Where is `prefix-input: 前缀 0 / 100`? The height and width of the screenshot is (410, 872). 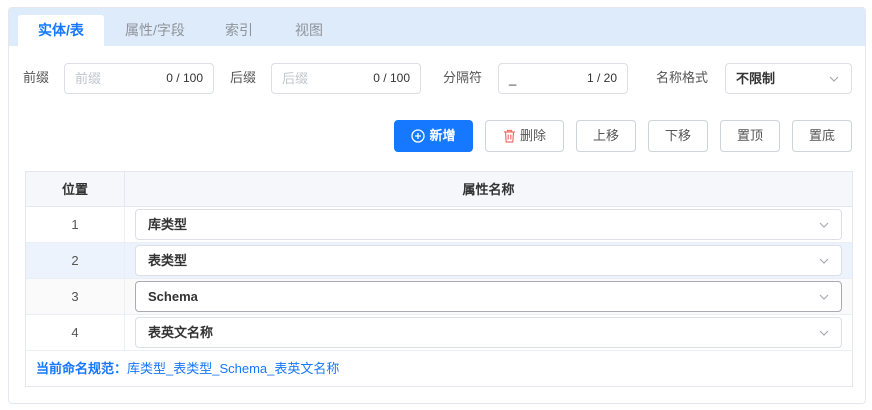
prefix-input: 前缀 0 / 100 is located at coordinates (139, 78).